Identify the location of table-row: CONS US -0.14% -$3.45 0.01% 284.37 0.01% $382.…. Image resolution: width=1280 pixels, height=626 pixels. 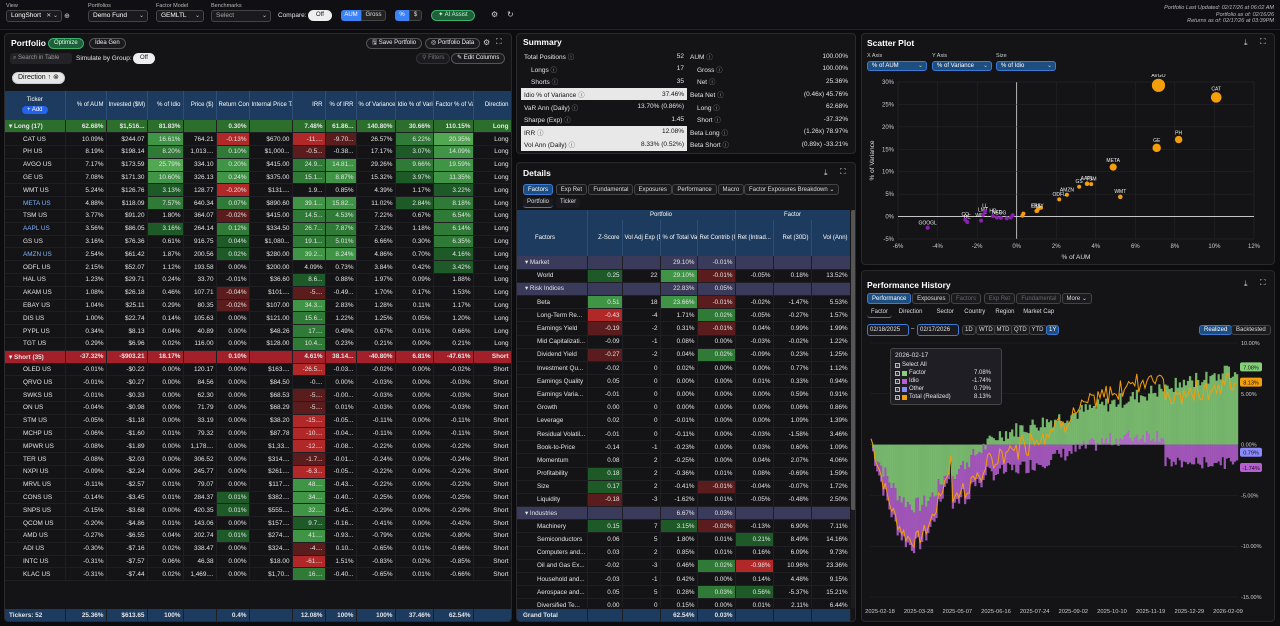
(258, 498).